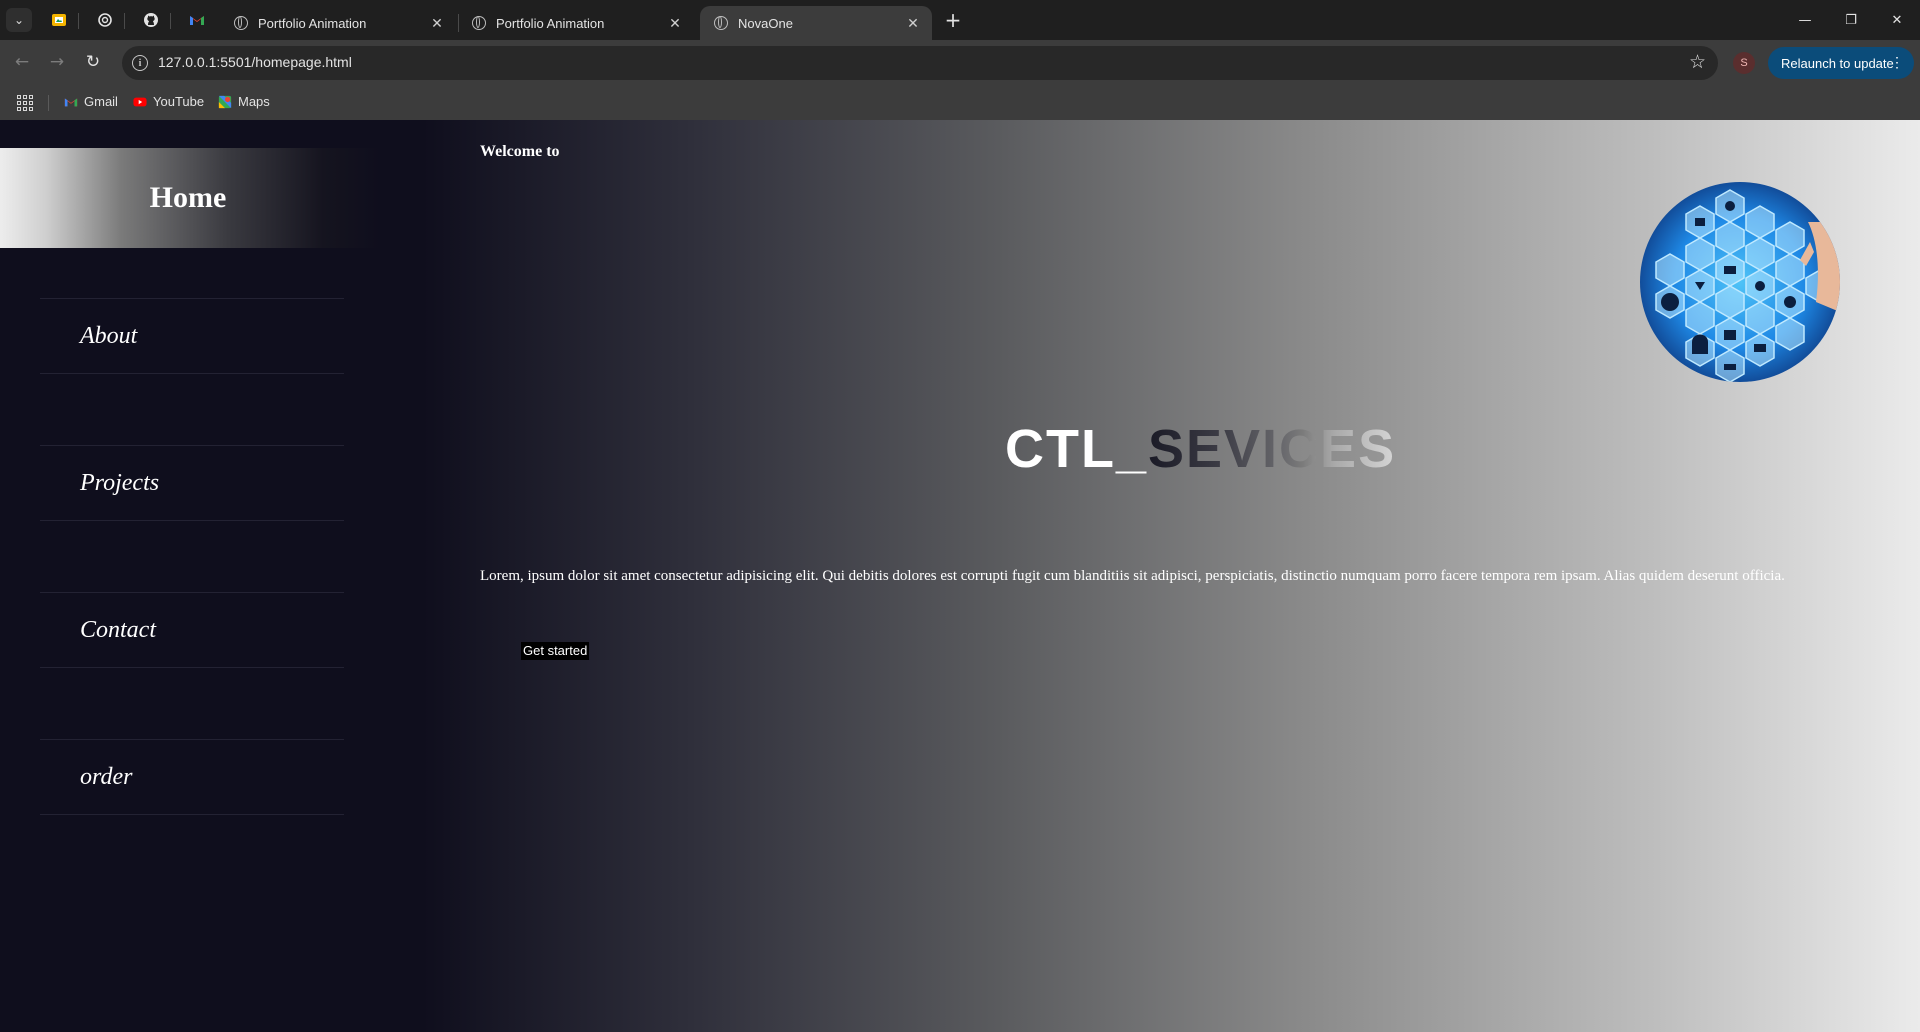 The height and width of the screenshot is (1032, 1920). Describe the element at coordinates (1897, 62) in the screenshot. I see `more-menu-icon: ⋮` at that location.